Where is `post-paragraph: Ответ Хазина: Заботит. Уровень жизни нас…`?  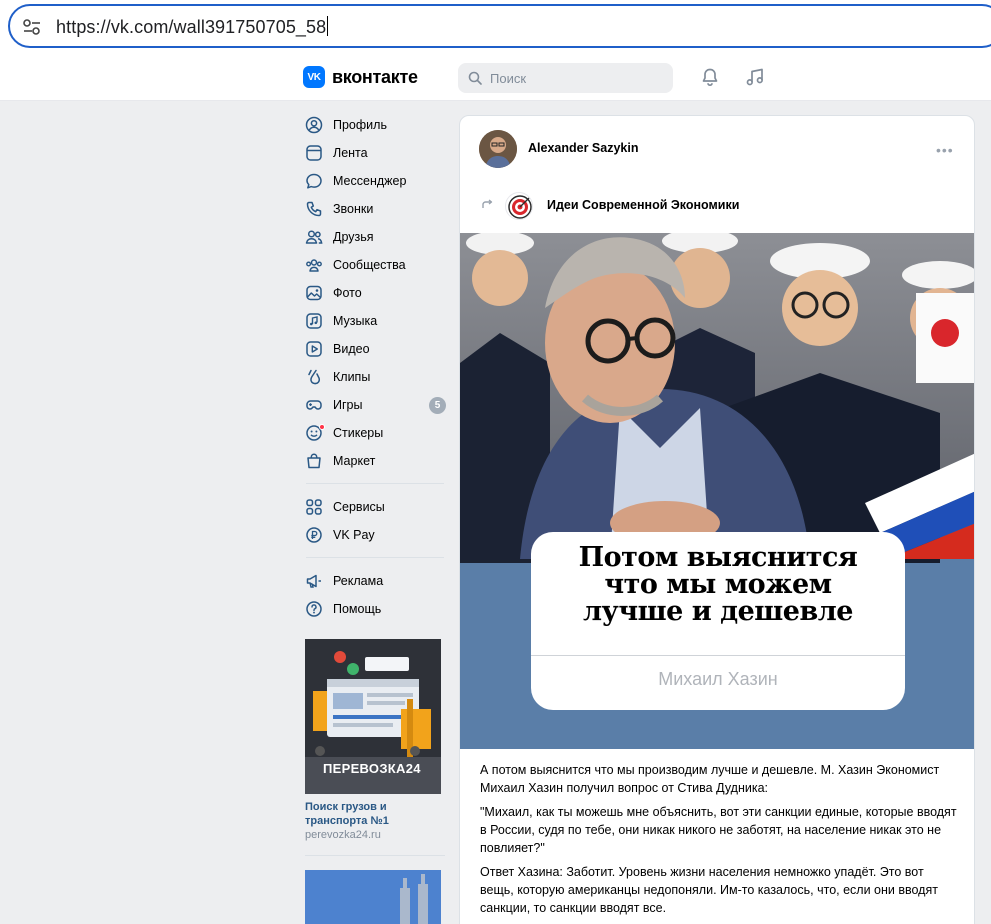
post-paragraph: Ответ Хазина: Заботит. Уровень жизни нас… is located at coordinates (709, 890).